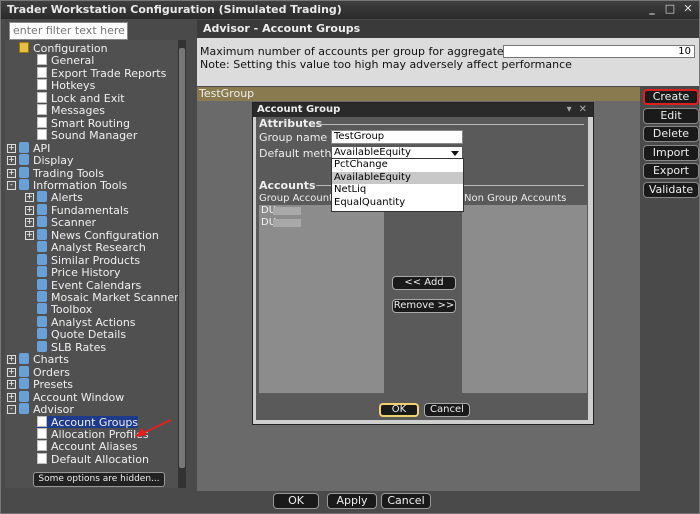 The width and height of the screenshot is (700, 514). I want to click on tree-item-presets: Presets, so click(46, 385).